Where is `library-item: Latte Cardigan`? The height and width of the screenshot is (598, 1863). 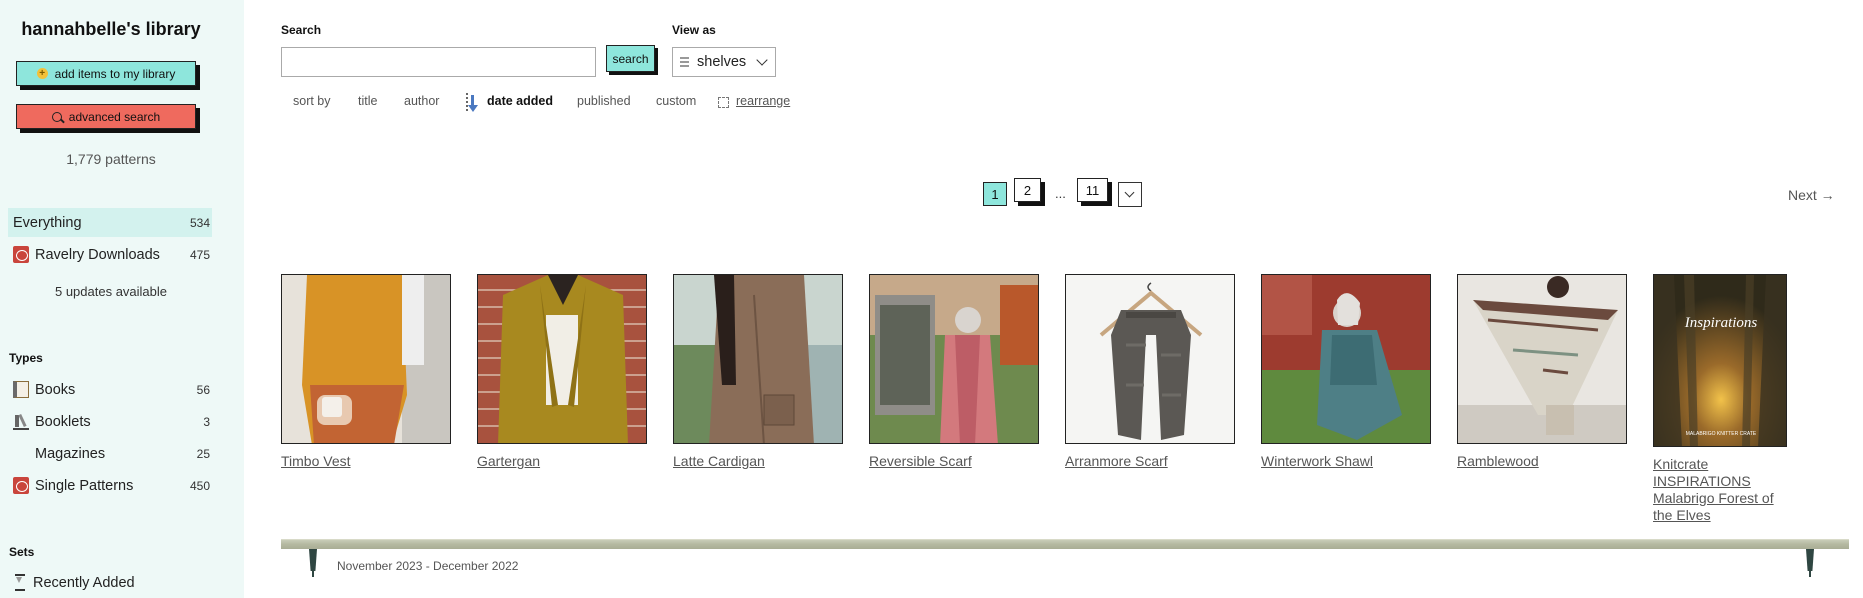
library-item: Latte Cardigan is located at coordinates (758, 372).